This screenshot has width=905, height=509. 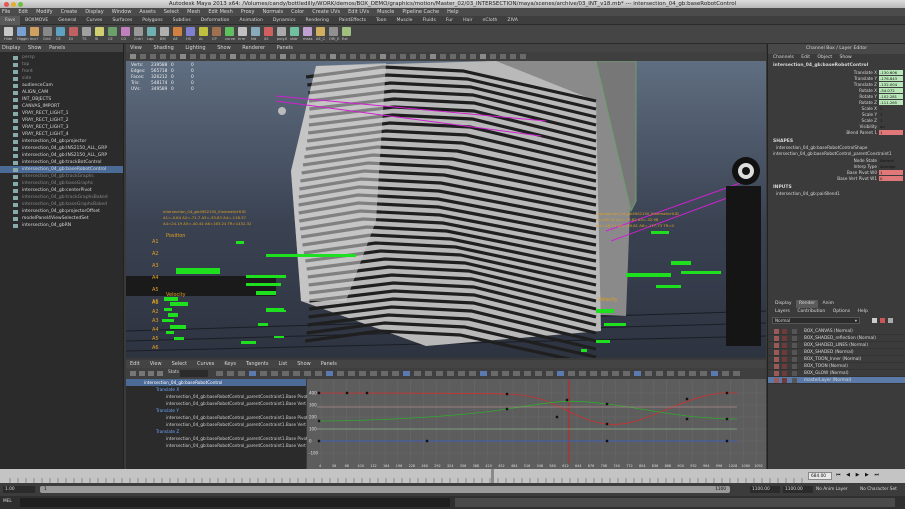 I want to click on menu-assets: Assets, so click(x=147, y=12).